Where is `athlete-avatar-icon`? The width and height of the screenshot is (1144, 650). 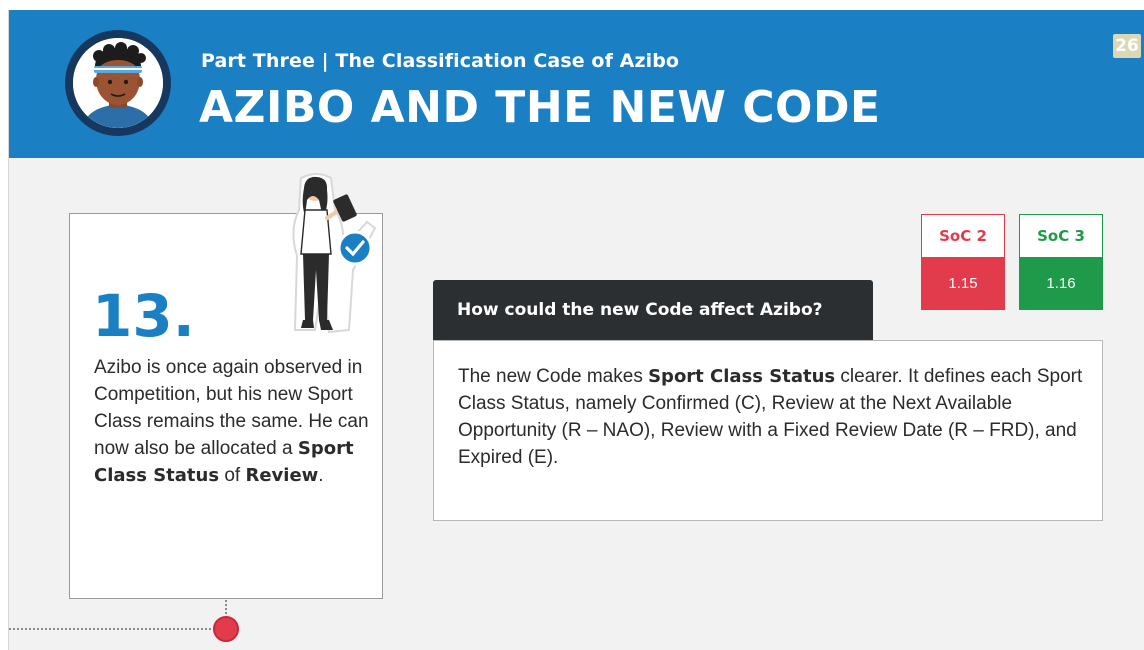
athlete-avatar-icon is located at coordinates (118, 83).